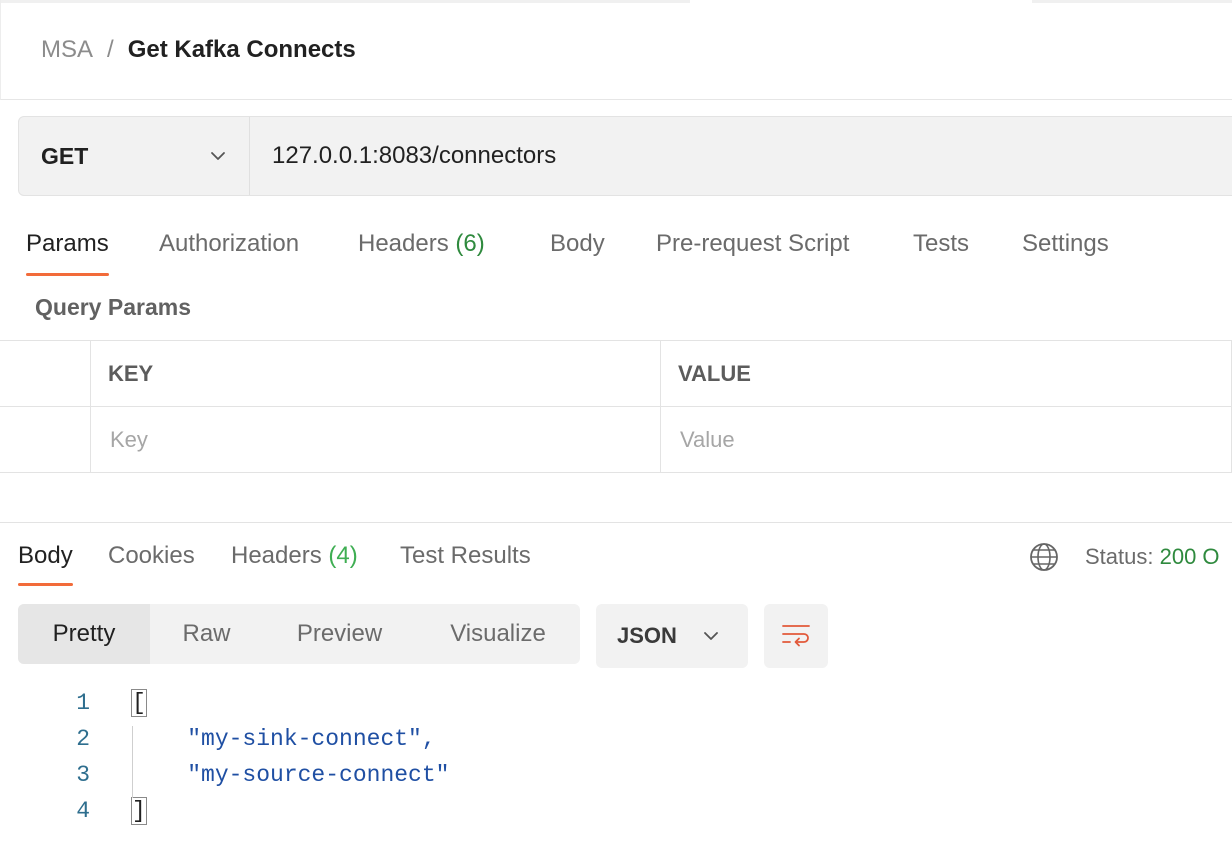 The height and width of the screenshot is (862, 1232). I want to click on breadcrumb-collection: MSA, so click(67, 50).